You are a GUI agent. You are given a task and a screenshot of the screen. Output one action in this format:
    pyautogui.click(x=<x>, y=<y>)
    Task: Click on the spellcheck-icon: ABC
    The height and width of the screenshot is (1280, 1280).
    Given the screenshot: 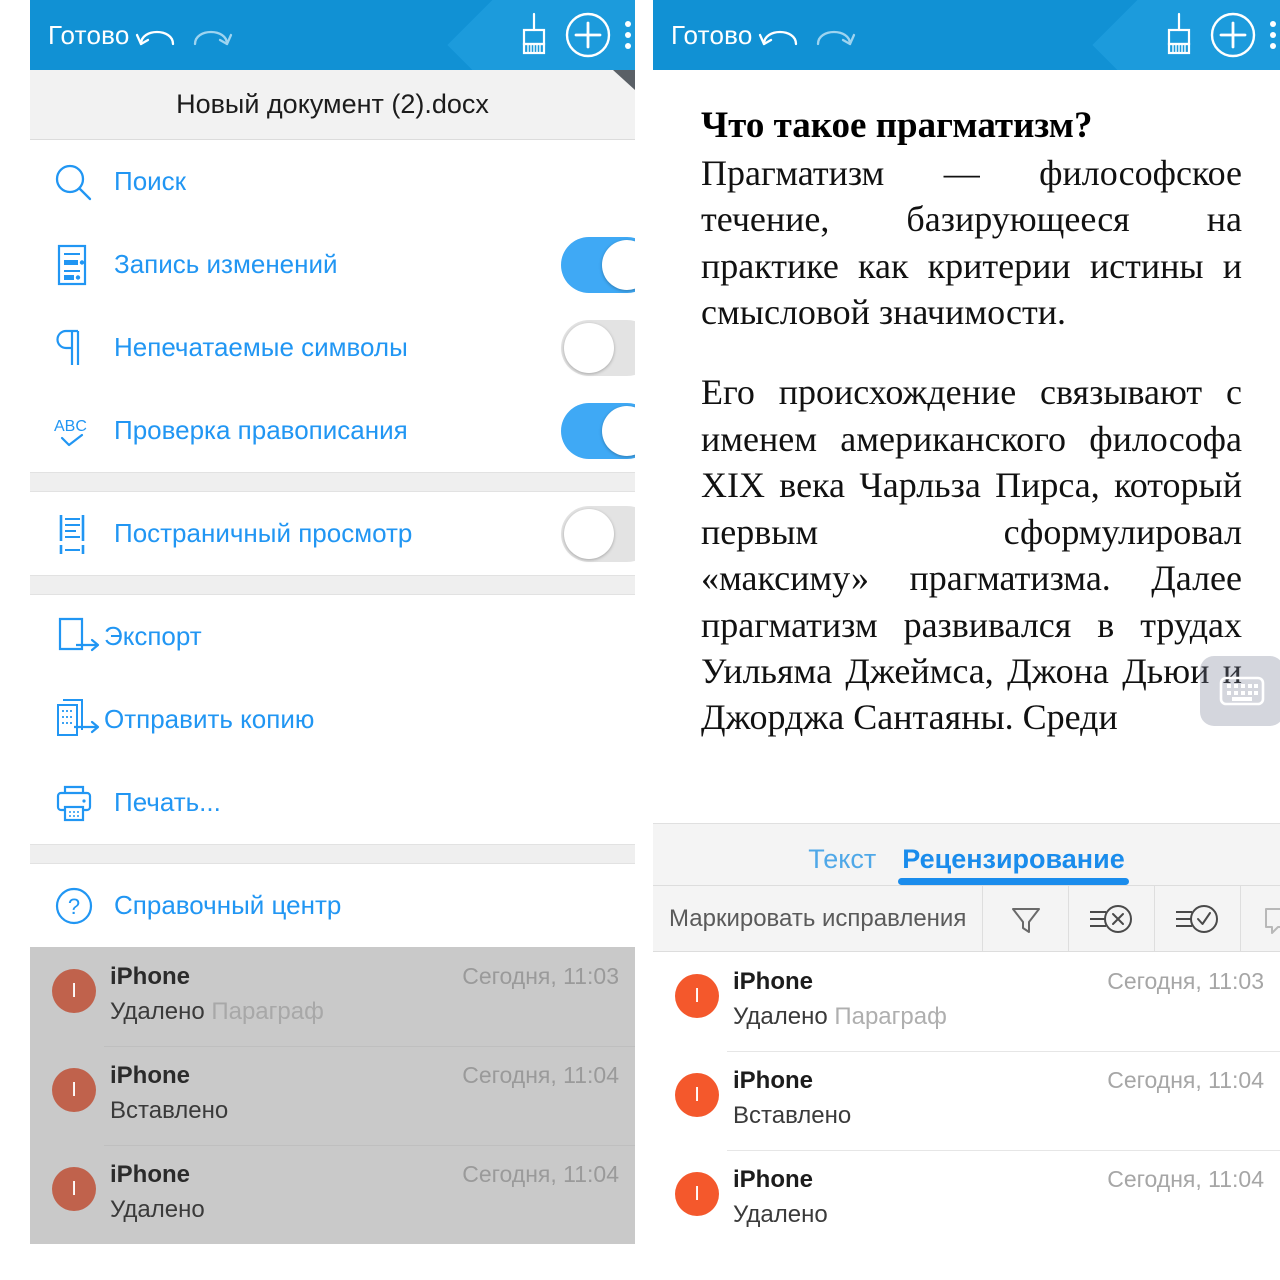 What is the action you would take?
    pyautogui.click(x=83, y=431)
    